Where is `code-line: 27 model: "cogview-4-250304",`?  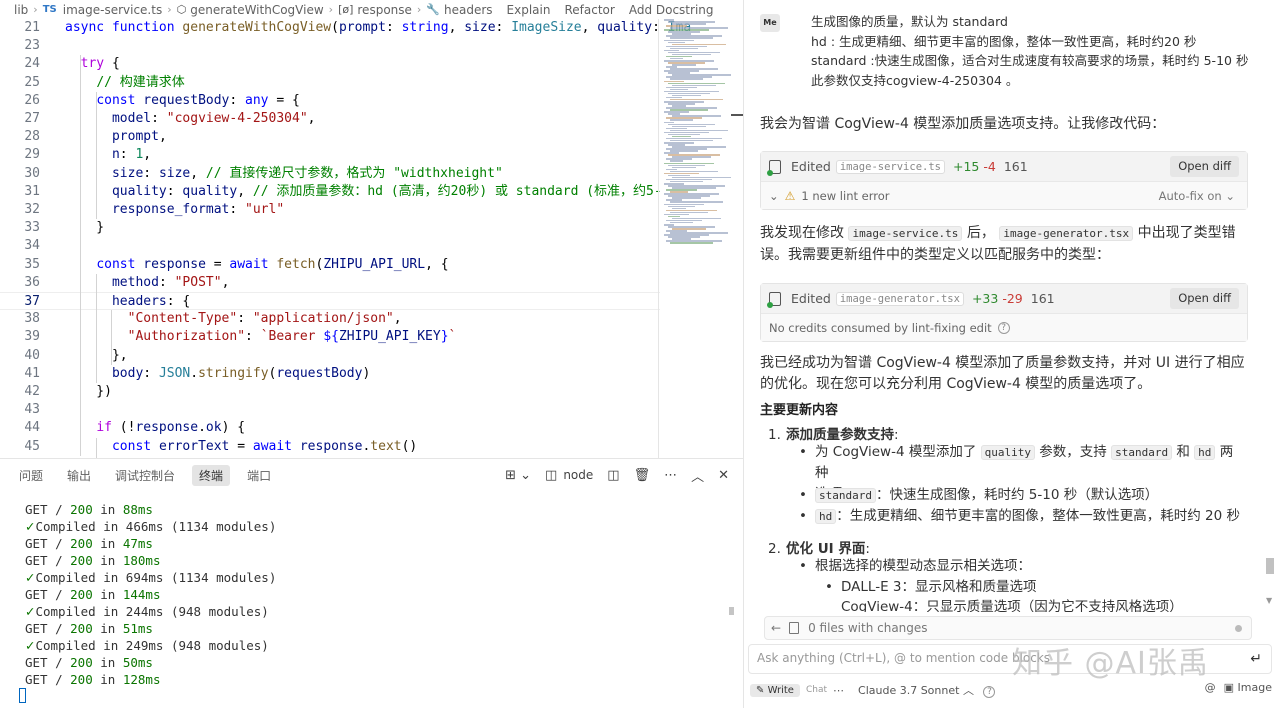
code-line: 27 model: "cogview-4-250304", is located at coordinates (330, 119).